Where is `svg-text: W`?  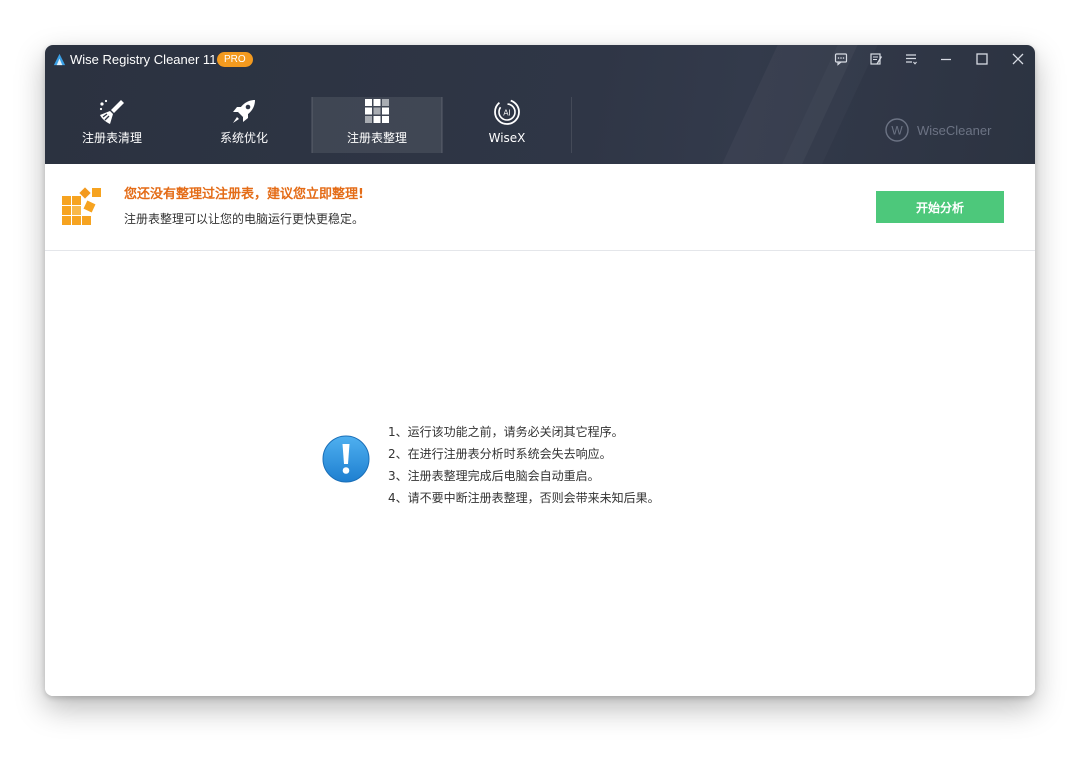 svg-text: W is located at coordinates (897, 131).